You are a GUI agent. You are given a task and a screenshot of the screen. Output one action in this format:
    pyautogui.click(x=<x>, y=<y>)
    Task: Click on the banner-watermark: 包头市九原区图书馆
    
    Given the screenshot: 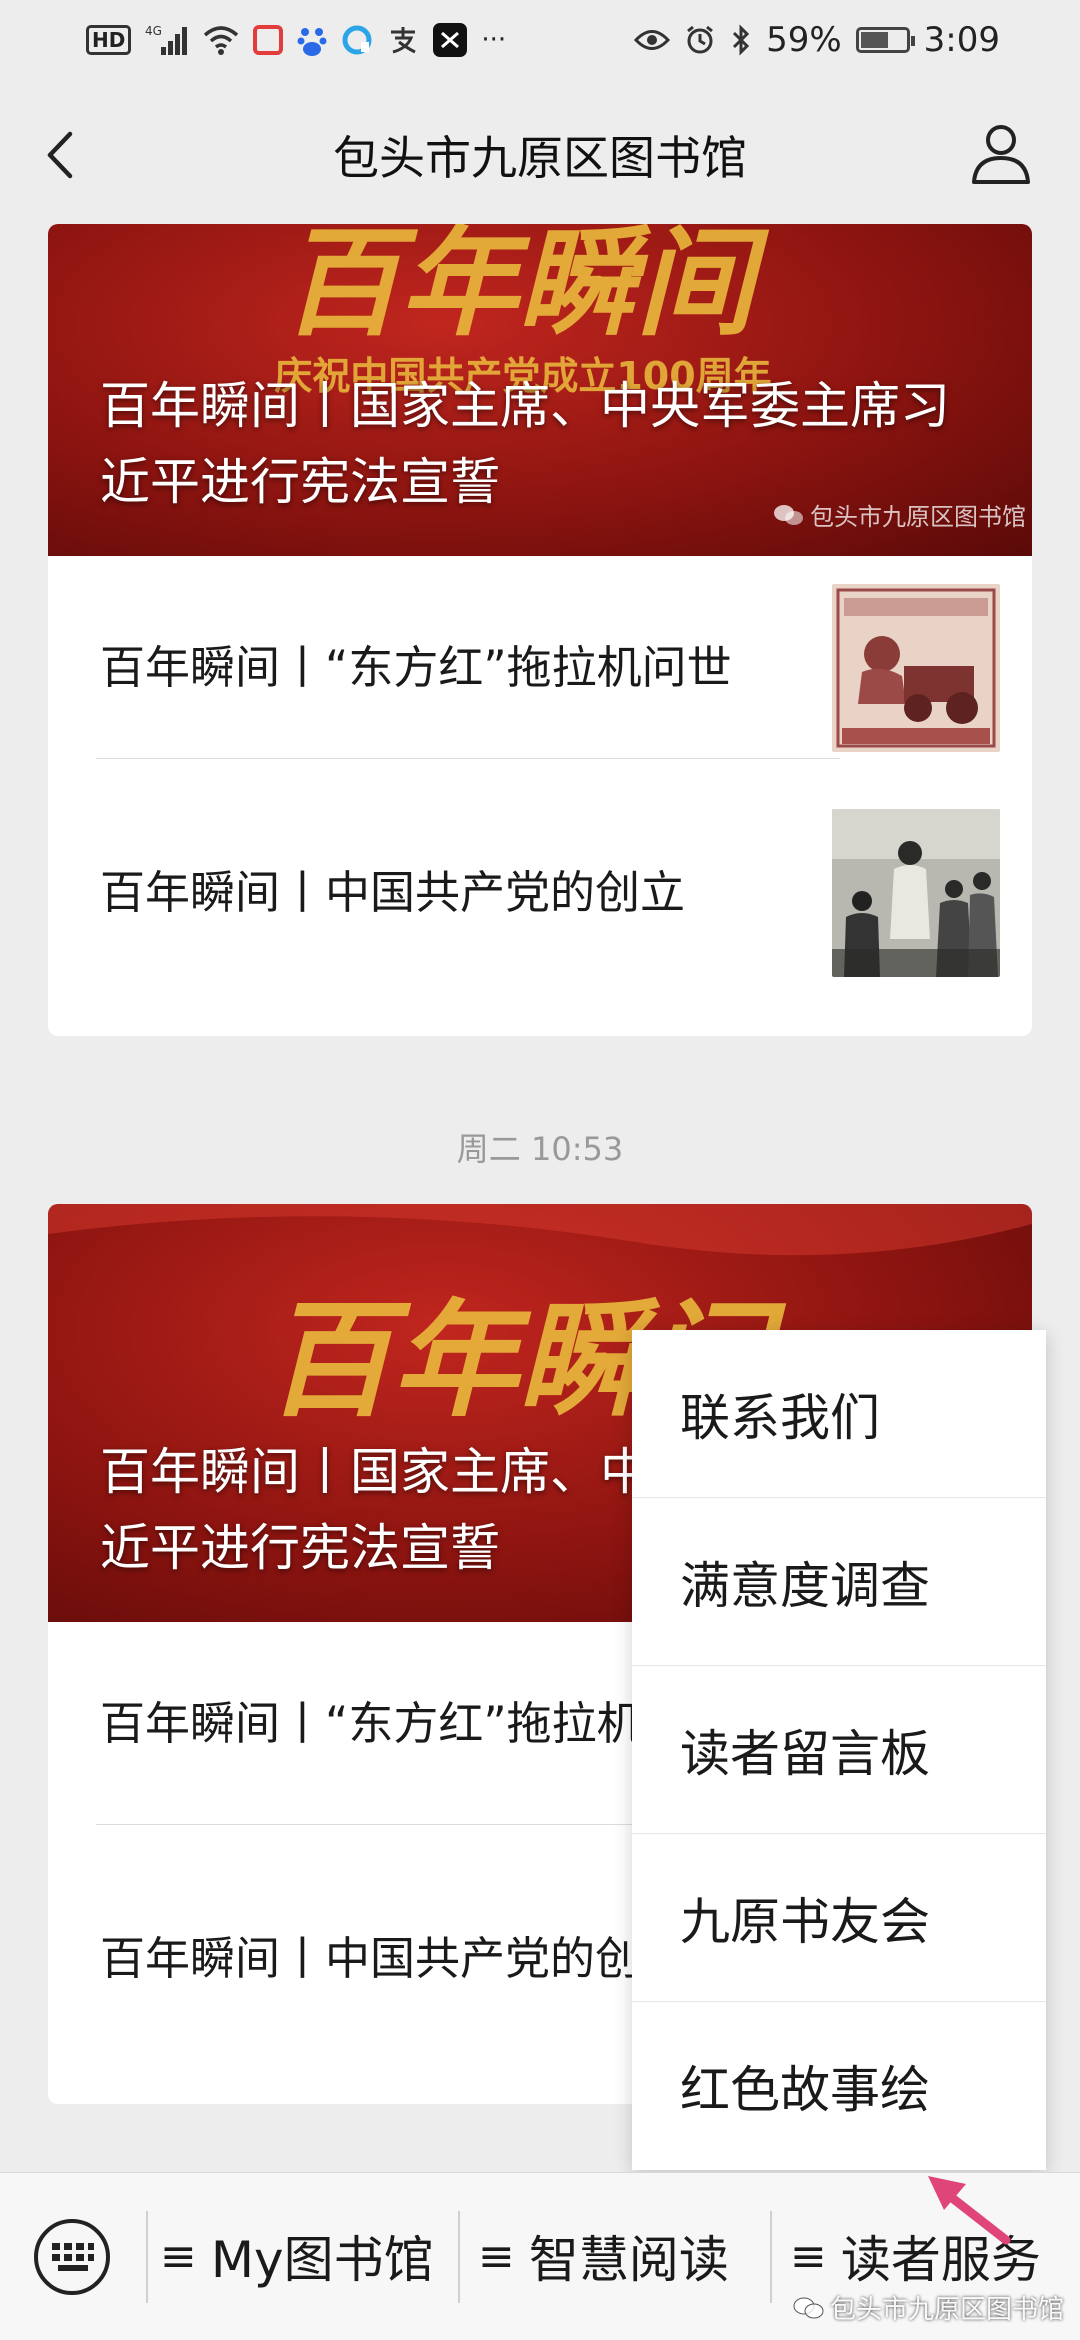 What is the action you would take?
    pyautogui.click(x=899, y=514)
    